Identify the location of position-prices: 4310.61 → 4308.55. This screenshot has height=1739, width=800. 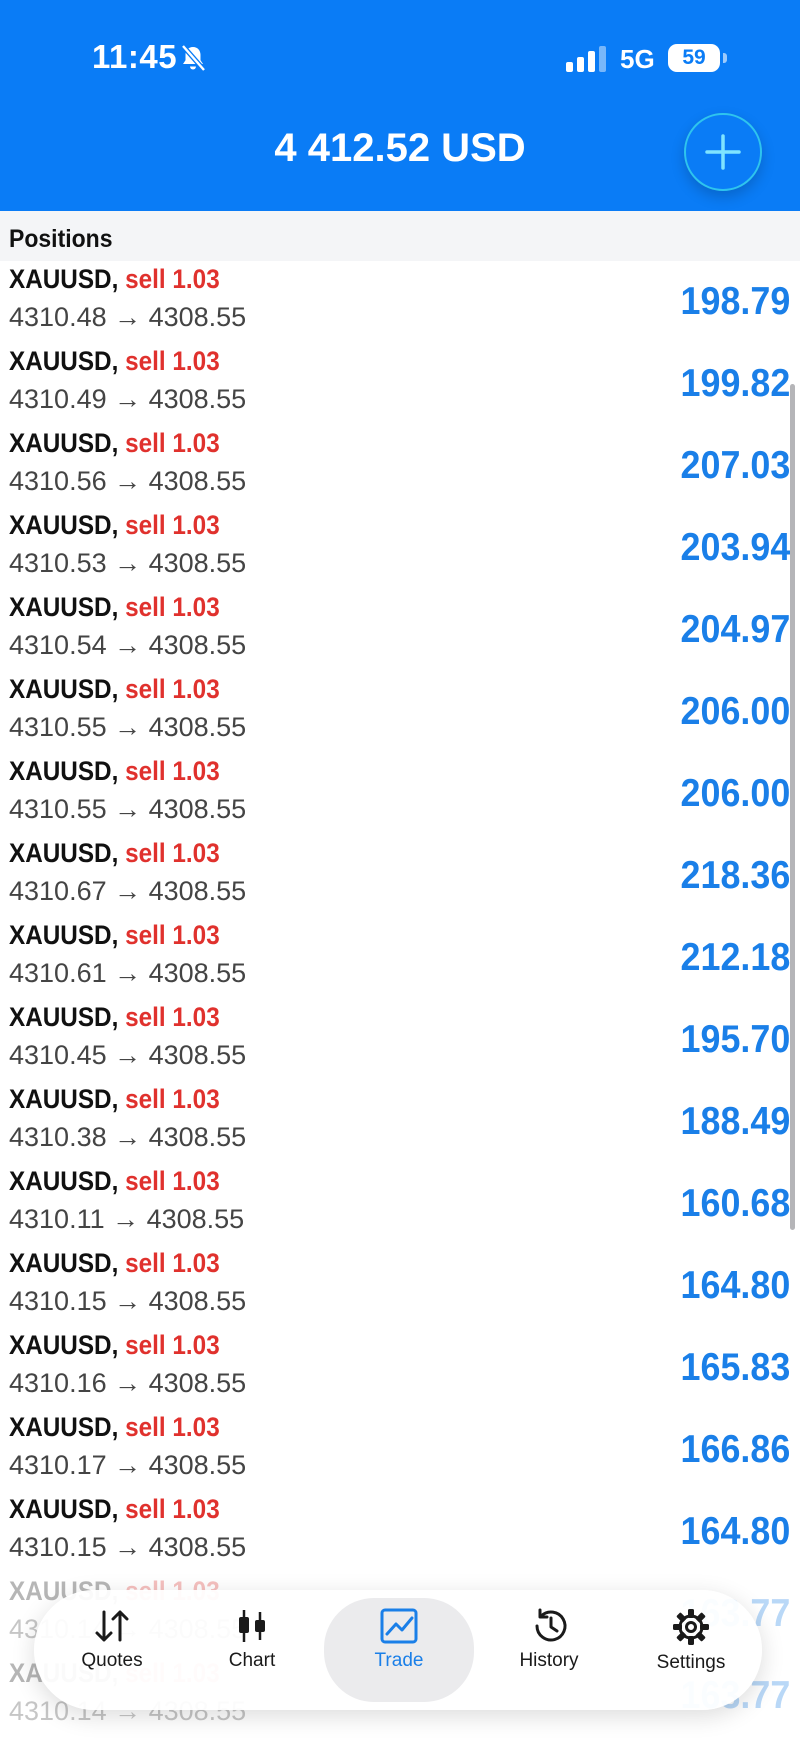
(128, 973).